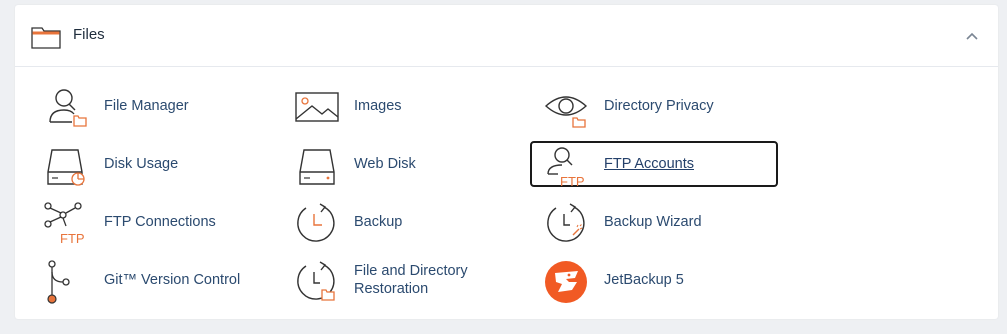  What do you see at coordinates (566, 167) in the screenshot?
I see `ftp-accounts-icon: FTP` at bounding box center [566, 167].